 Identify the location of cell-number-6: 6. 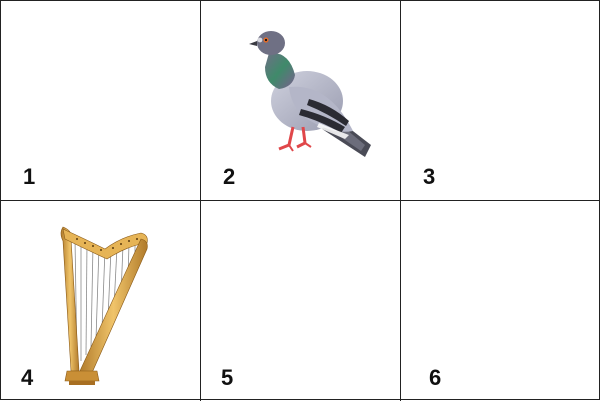
(435, 377).